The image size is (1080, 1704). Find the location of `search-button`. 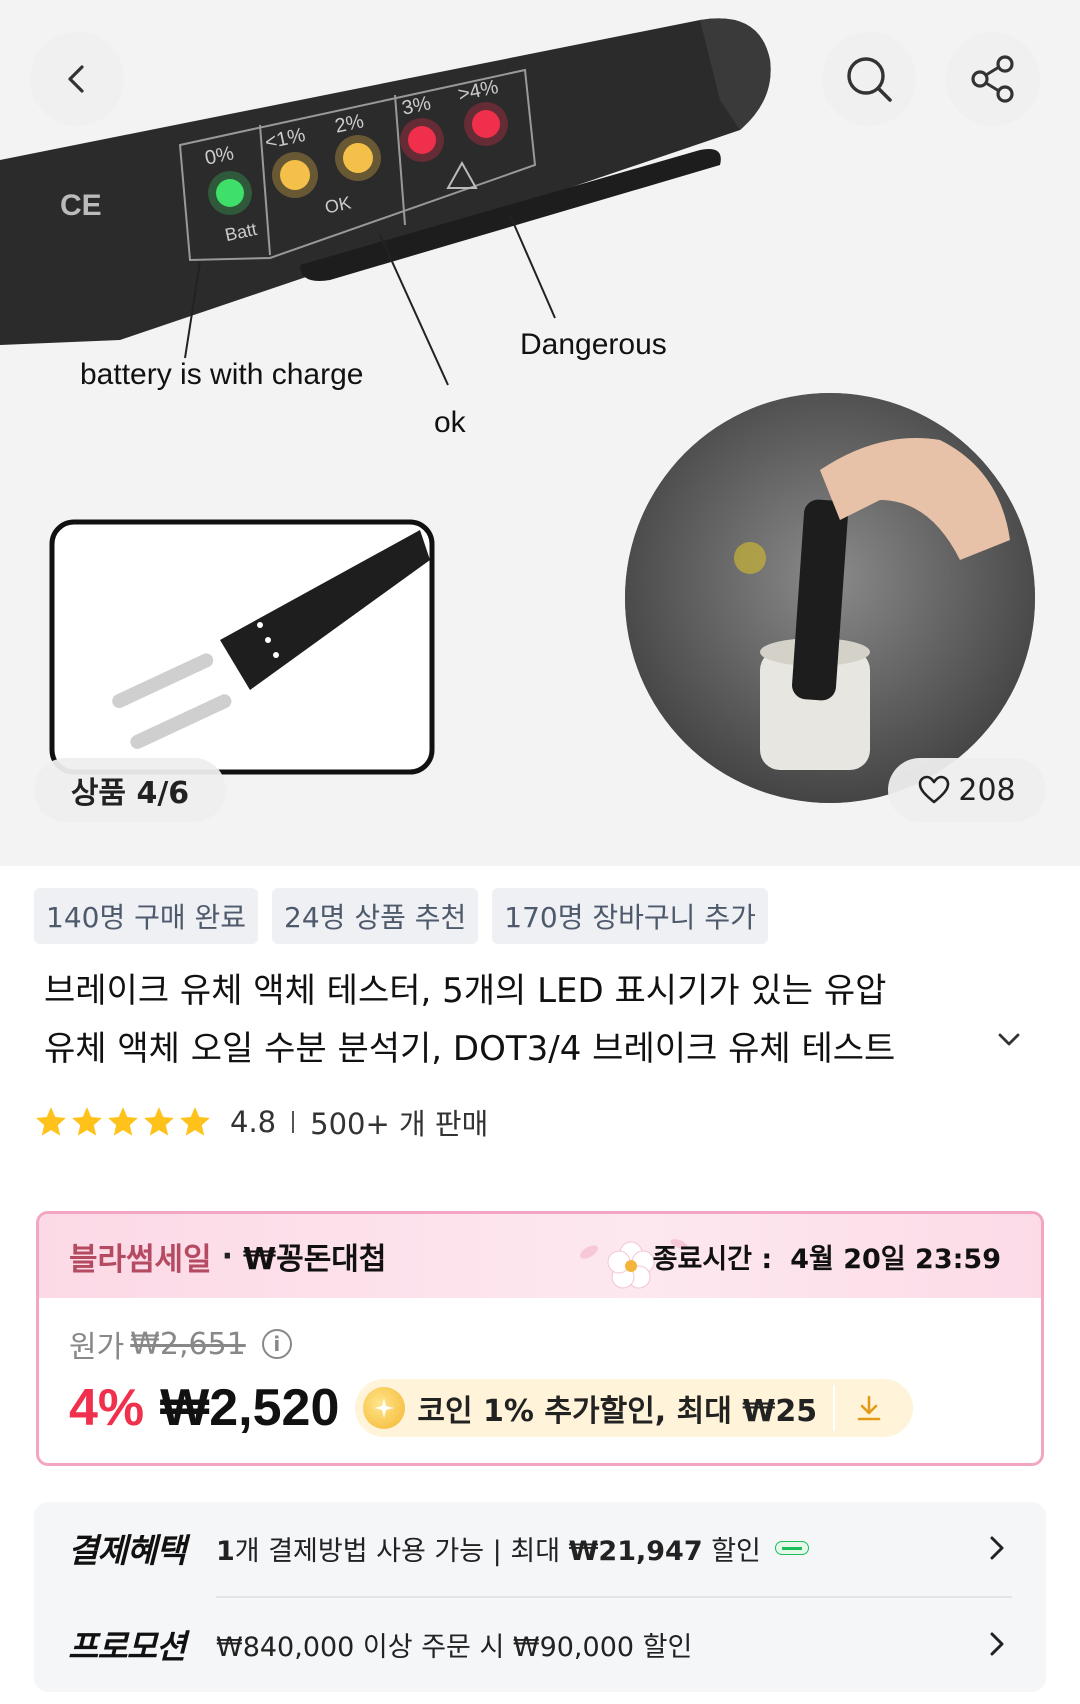

search-button is located at coordinates (869, 79).